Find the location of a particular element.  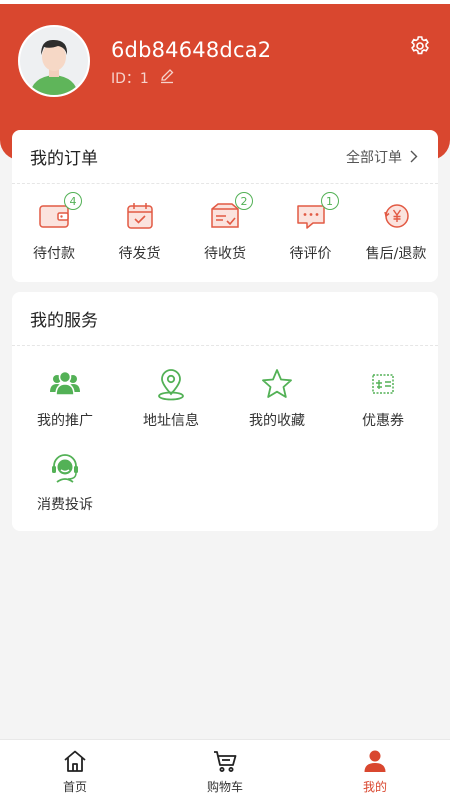

service-item-coupons: 优惠券 is located at coordinates (383, 408).